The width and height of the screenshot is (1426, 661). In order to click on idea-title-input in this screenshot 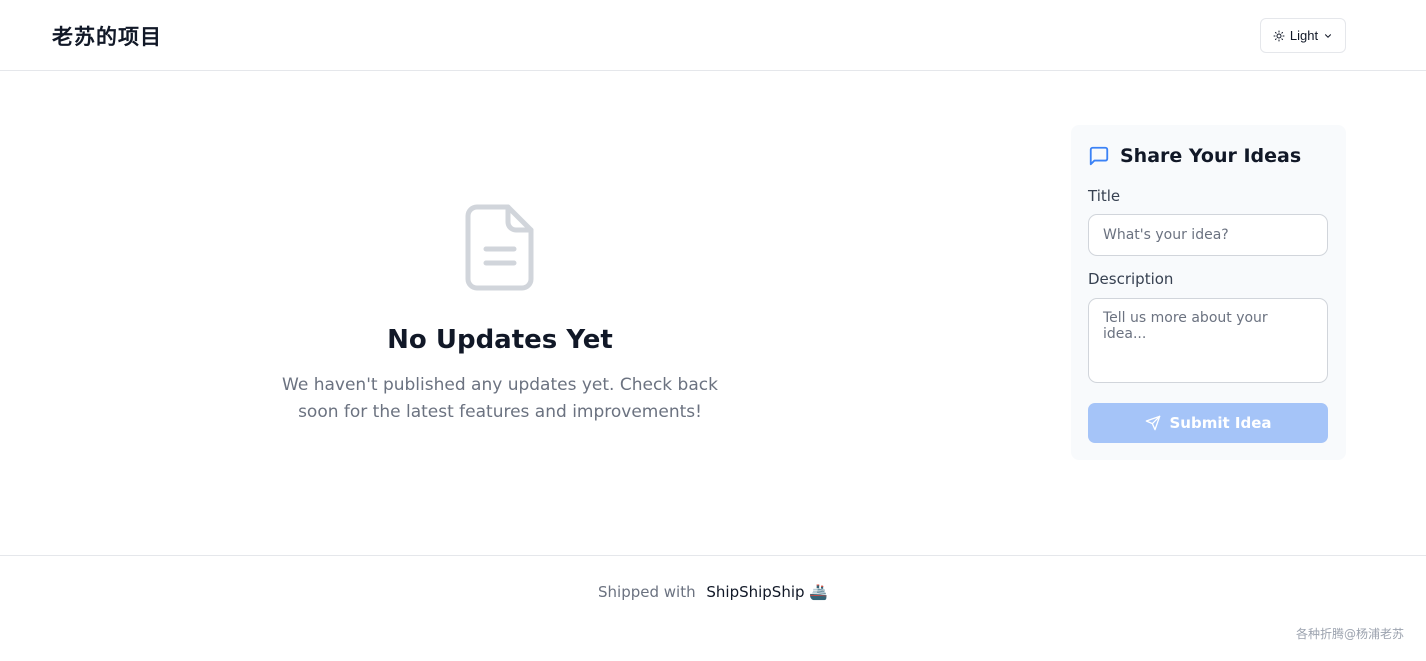, I will do `click(1208, 235)`.